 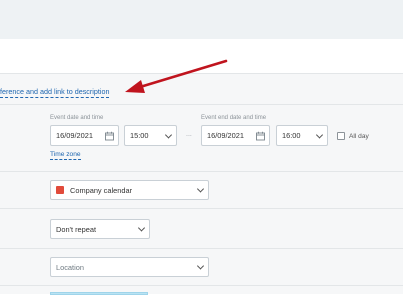 What do you see at coordinates (76, 229) in the screenshot?
I see `repeat-select-value: Don't repeat` at bounding box center [76, 229].